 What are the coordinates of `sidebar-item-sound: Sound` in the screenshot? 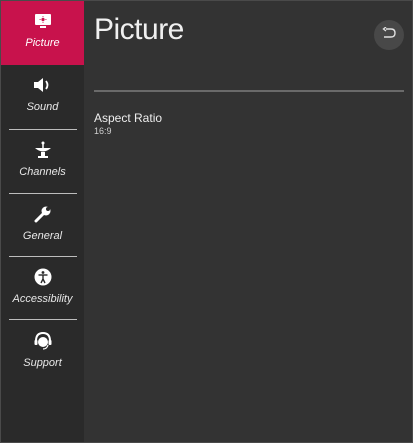 It's located at (42, 97).